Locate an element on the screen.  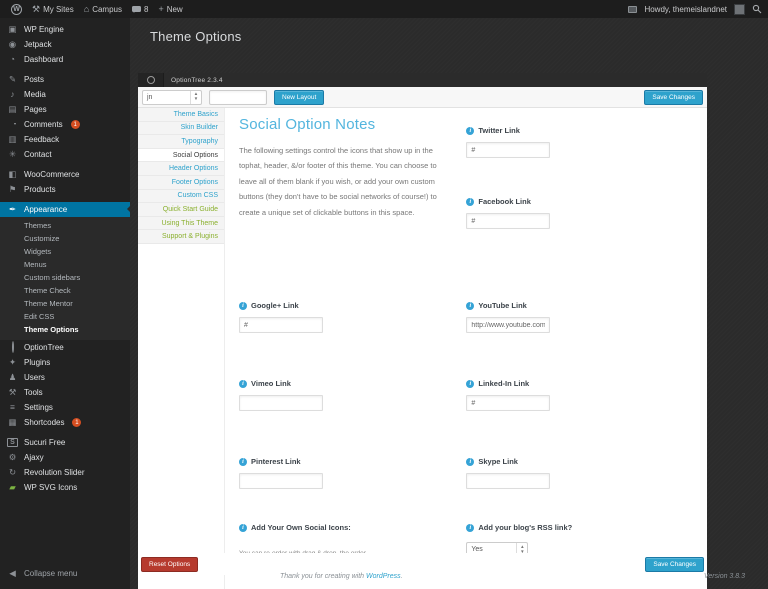
skype-link-input is located at coordinates (508, 481).